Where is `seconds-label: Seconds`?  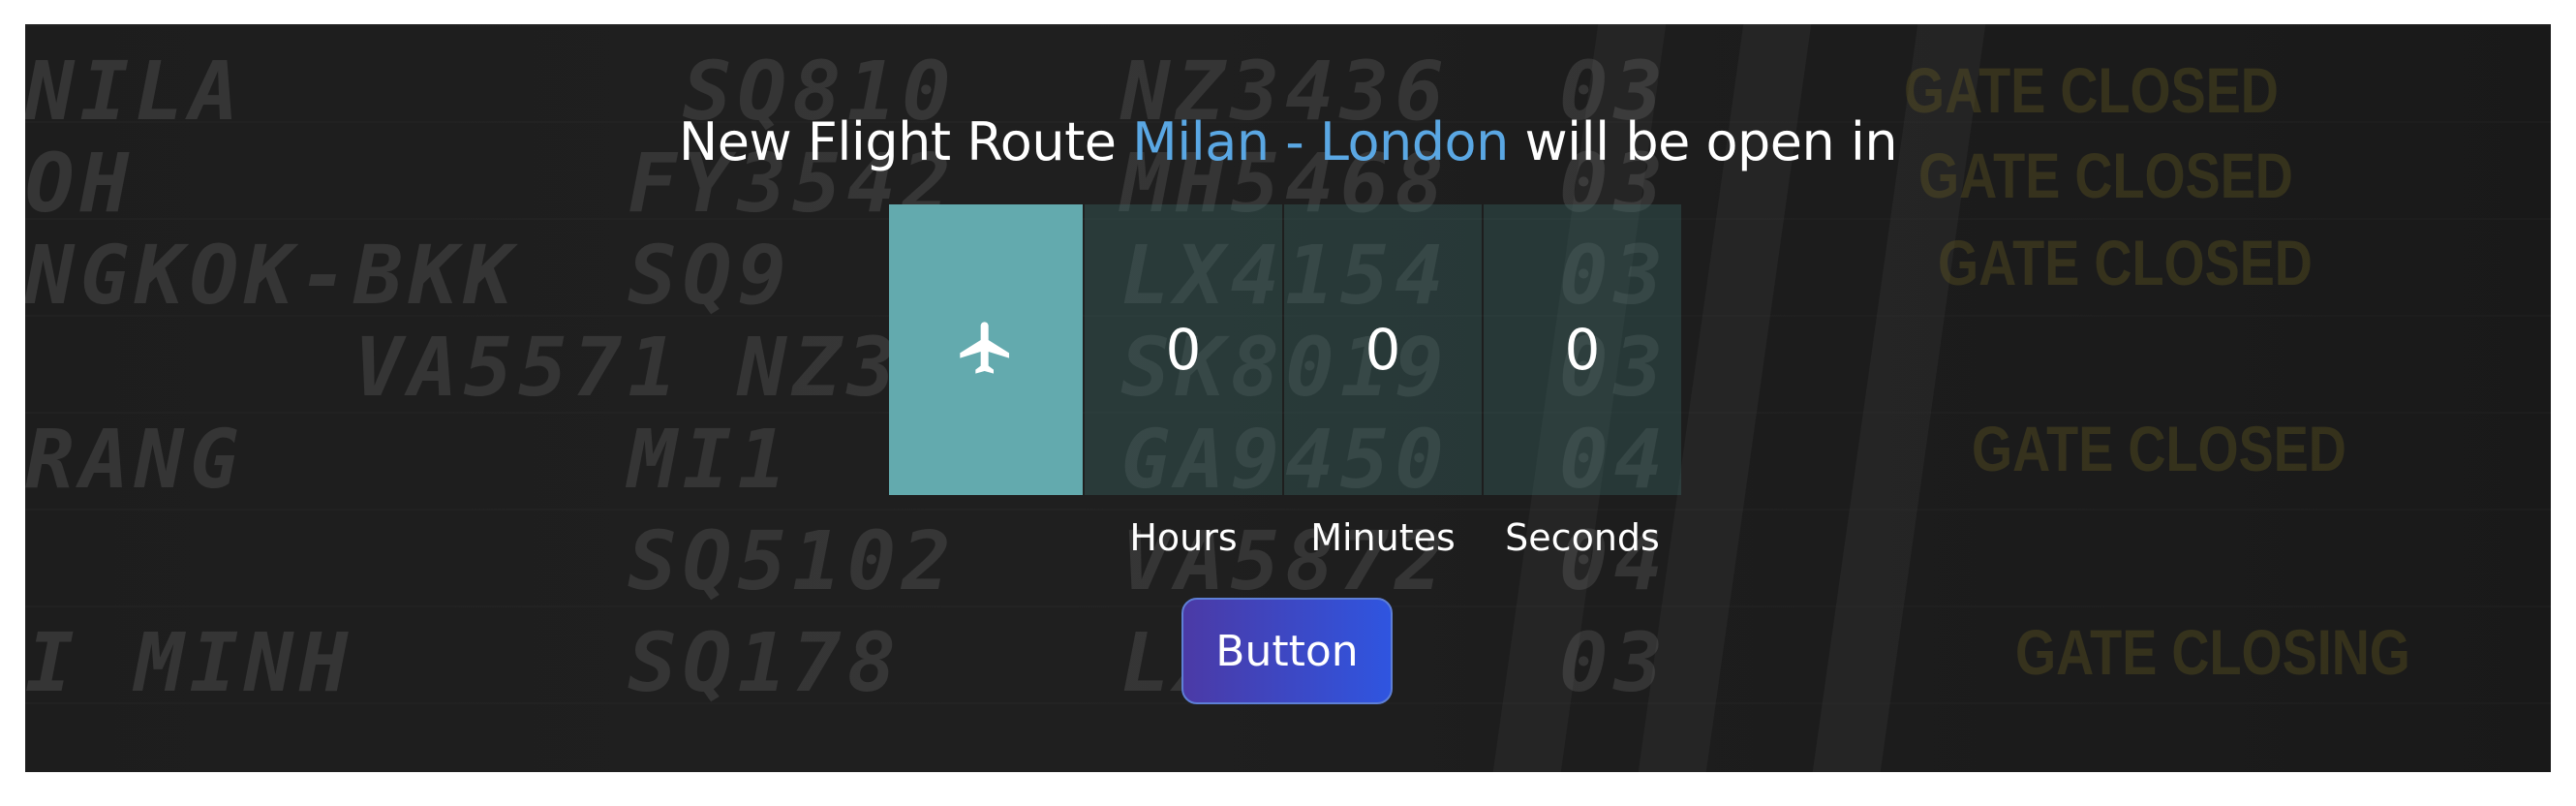
seconds-label: Seconds is located at coordinates (1582, 537).